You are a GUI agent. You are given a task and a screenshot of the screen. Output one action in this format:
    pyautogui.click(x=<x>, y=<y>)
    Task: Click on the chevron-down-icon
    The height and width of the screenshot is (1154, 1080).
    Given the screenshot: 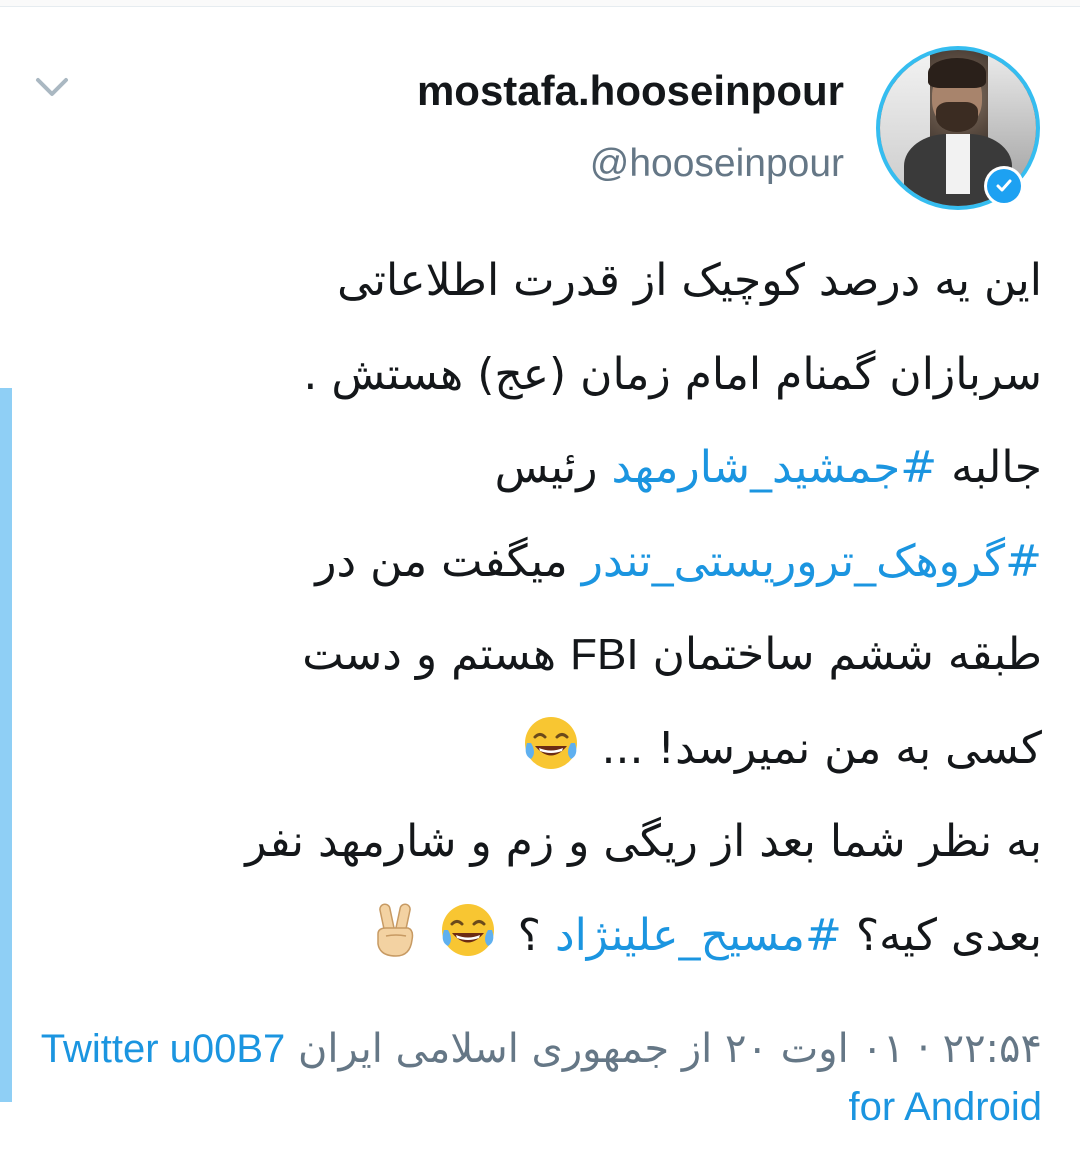 What is the action you would take?
    pyautogui.click(x=52, y=87)
    